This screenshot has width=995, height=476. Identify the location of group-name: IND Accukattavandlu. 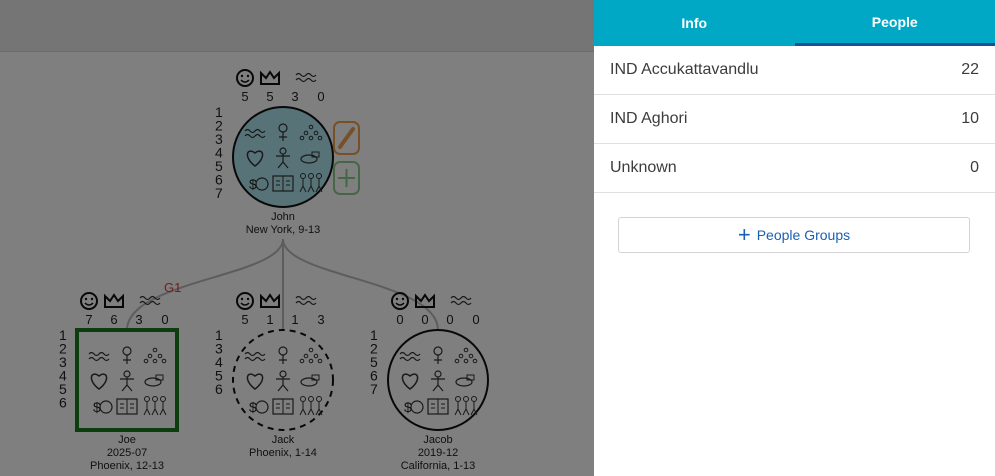
(684, 69).